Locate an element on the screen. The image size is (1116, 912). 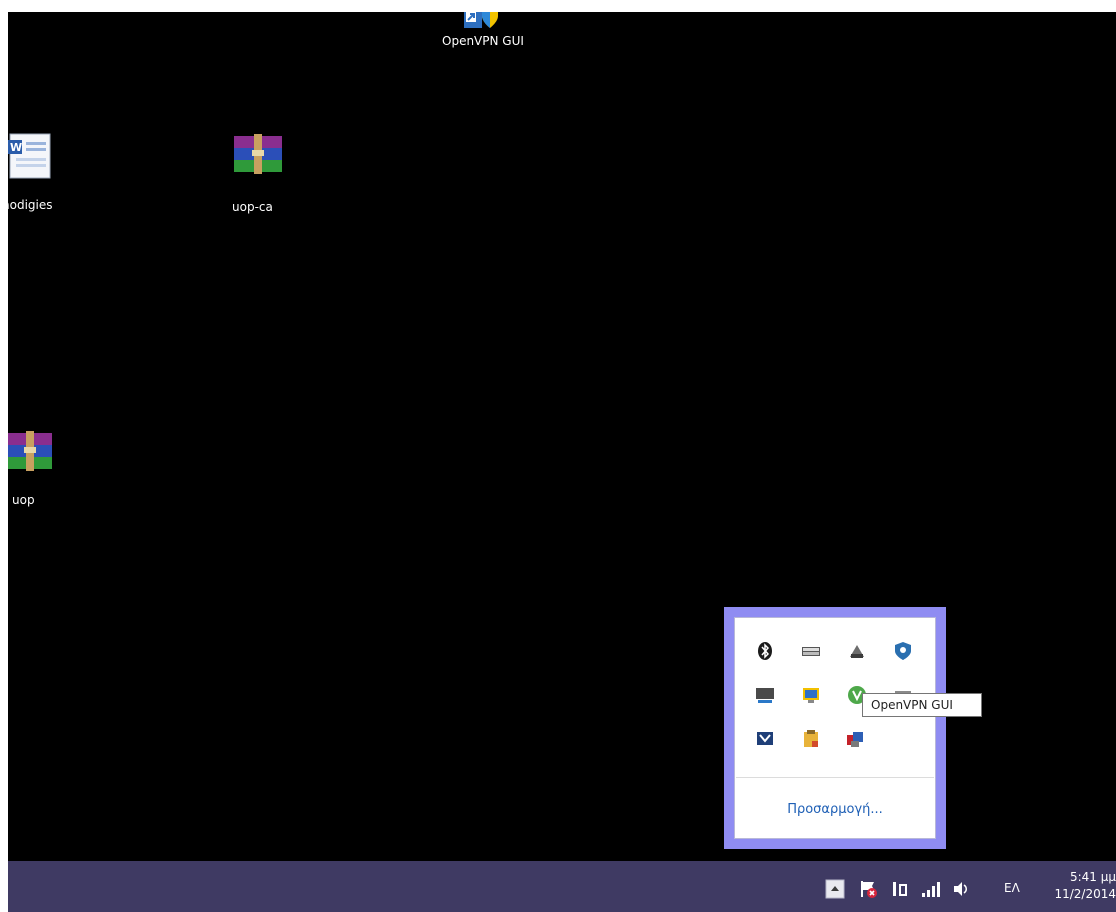
show-hidden-icons-button is located at coordinates (835, 889).